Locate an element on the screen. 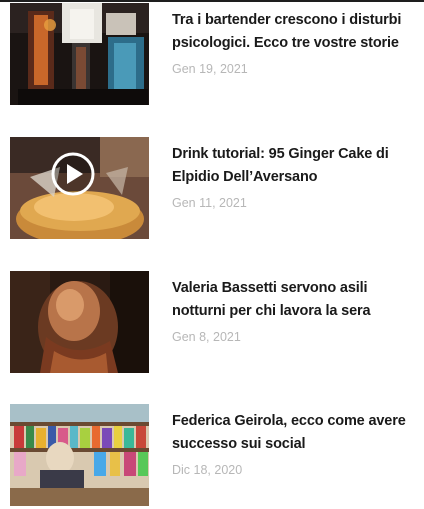 The width and height of the screenshot is (424, 509). bar-shelf-photo is located at coordinates (79, 455).